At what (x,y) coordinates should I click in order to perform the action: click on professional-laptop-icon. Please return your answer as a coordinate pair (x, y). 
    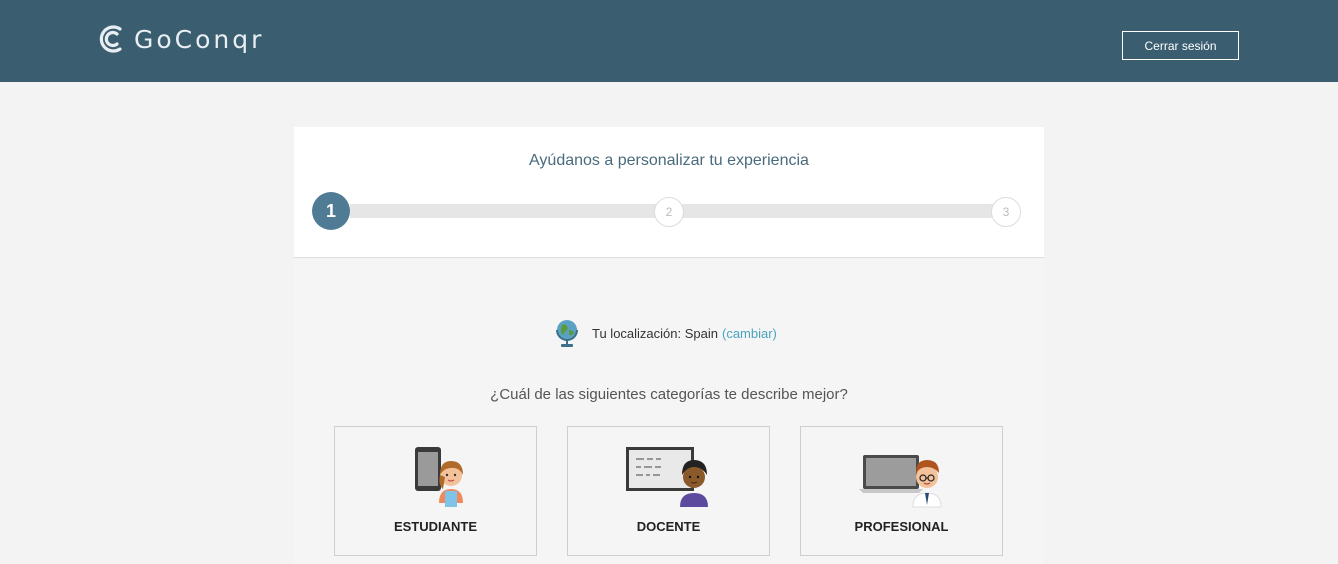
    Looking at the image, I should click on (901, 478).